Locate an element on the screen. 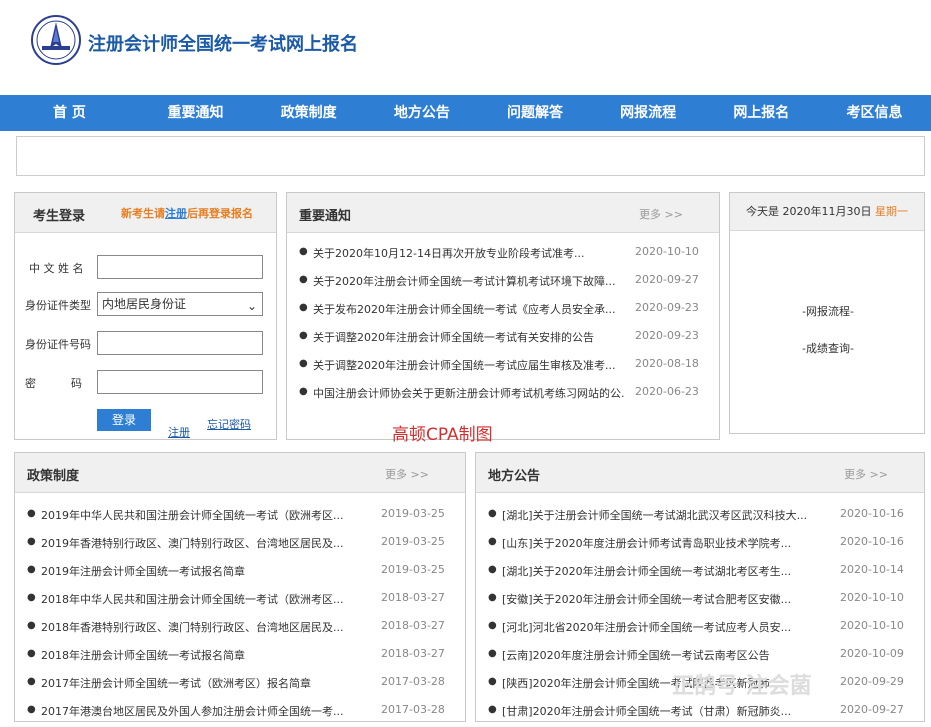  register-link: 注册 is located at coordinates (179, 432).